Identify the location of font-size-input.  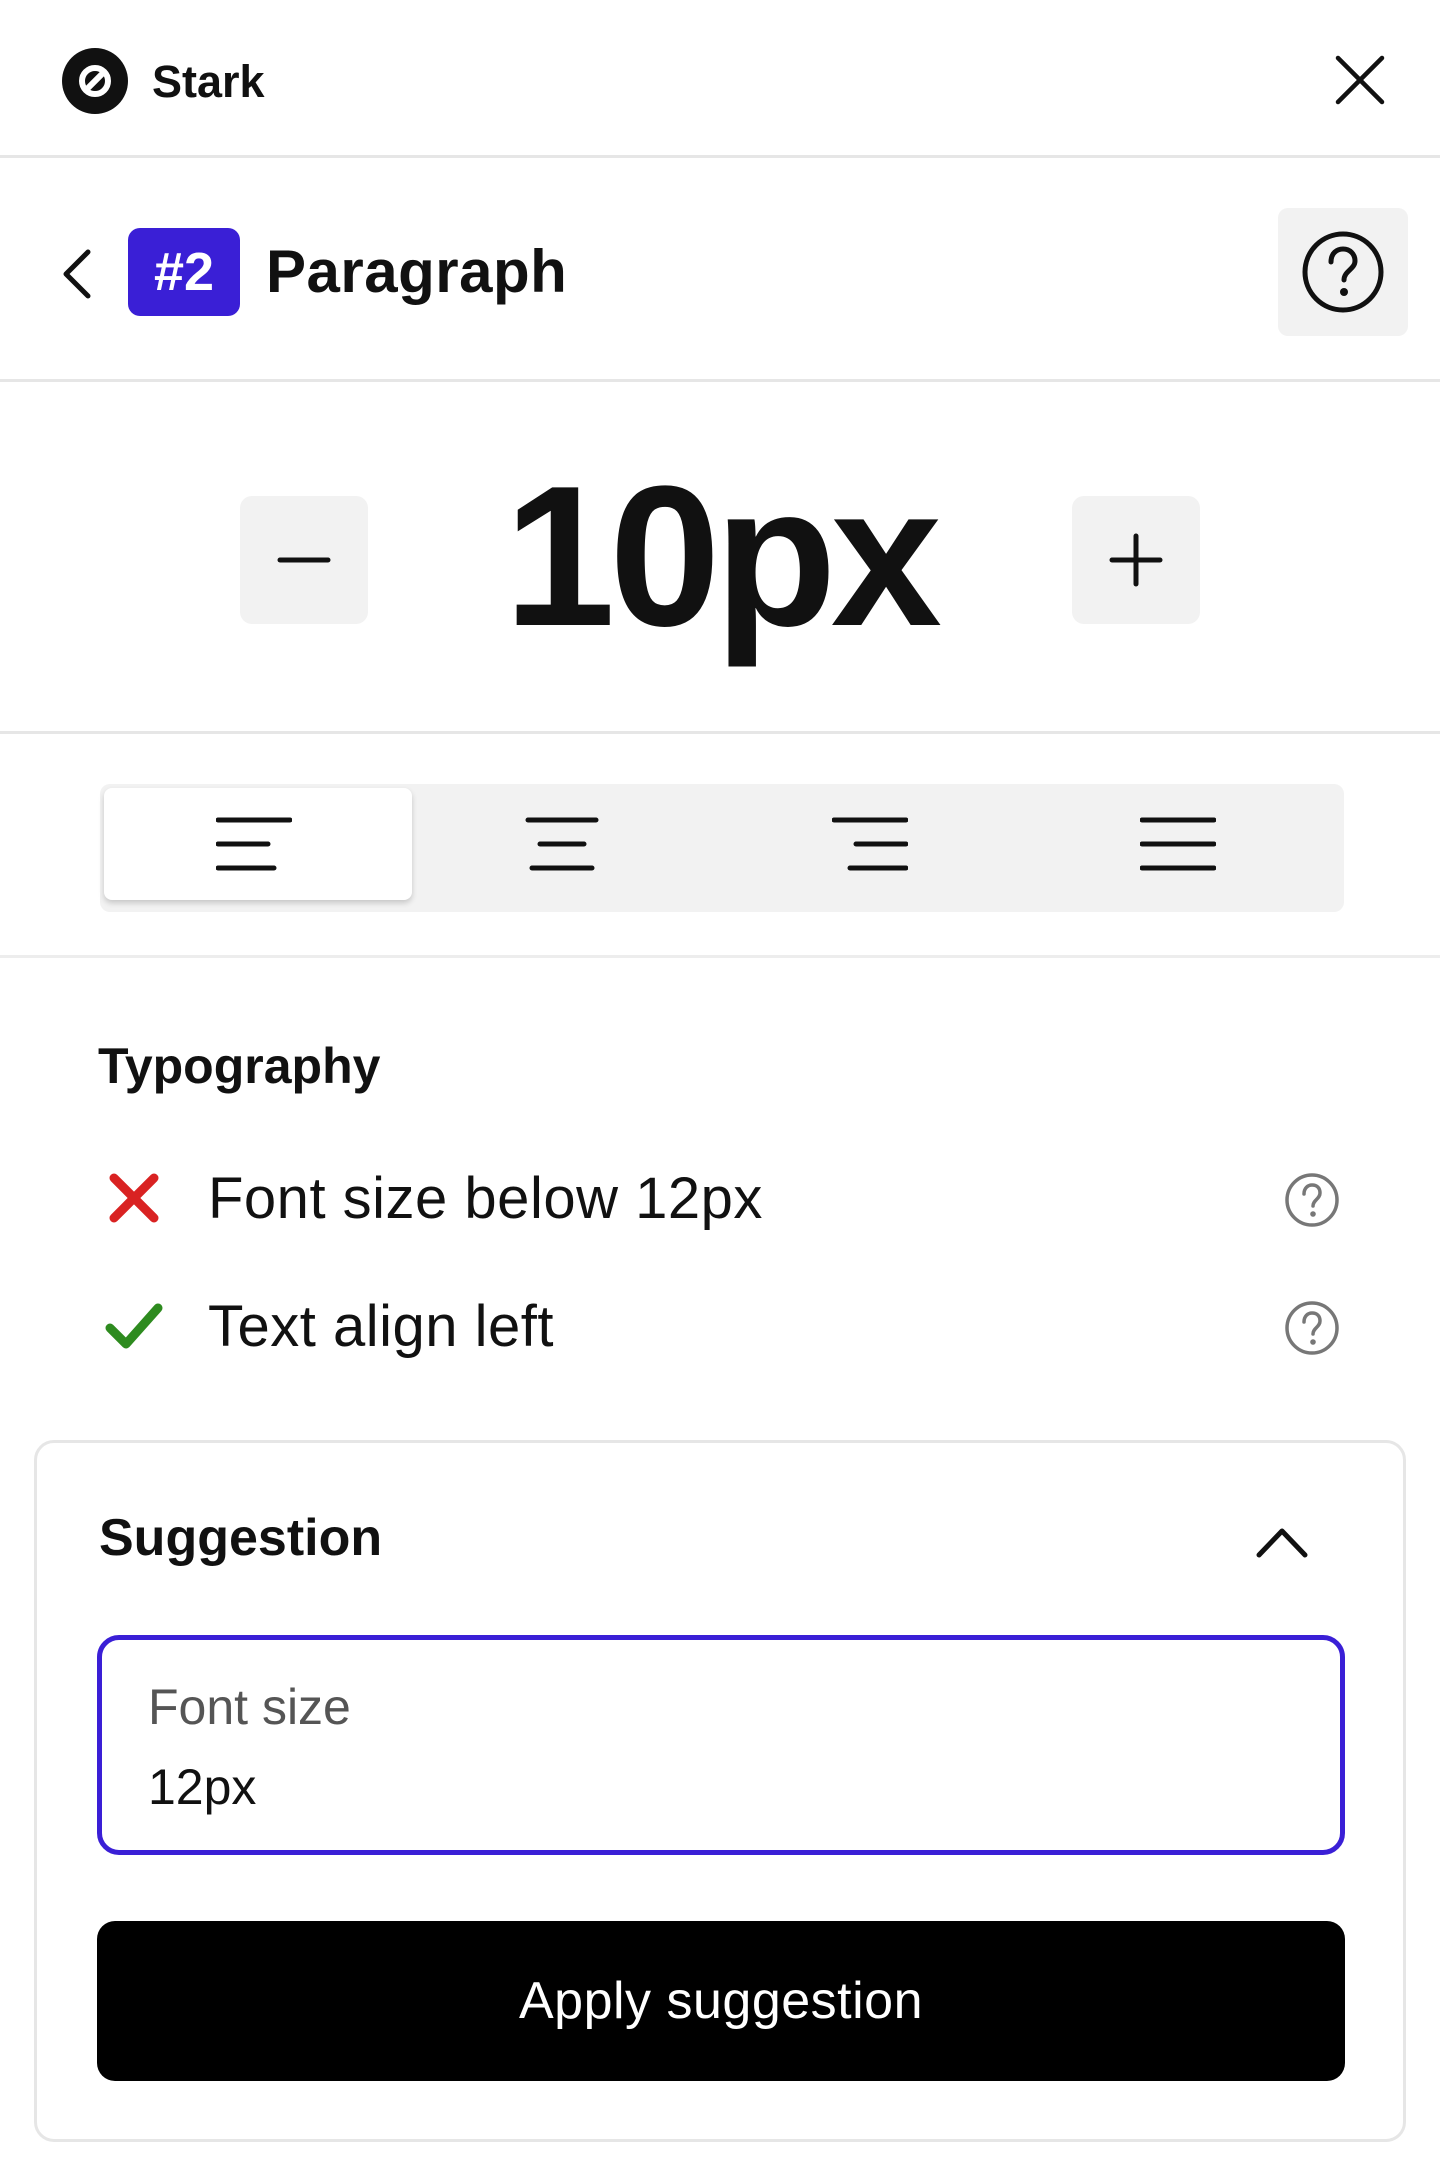
(698, 1787).